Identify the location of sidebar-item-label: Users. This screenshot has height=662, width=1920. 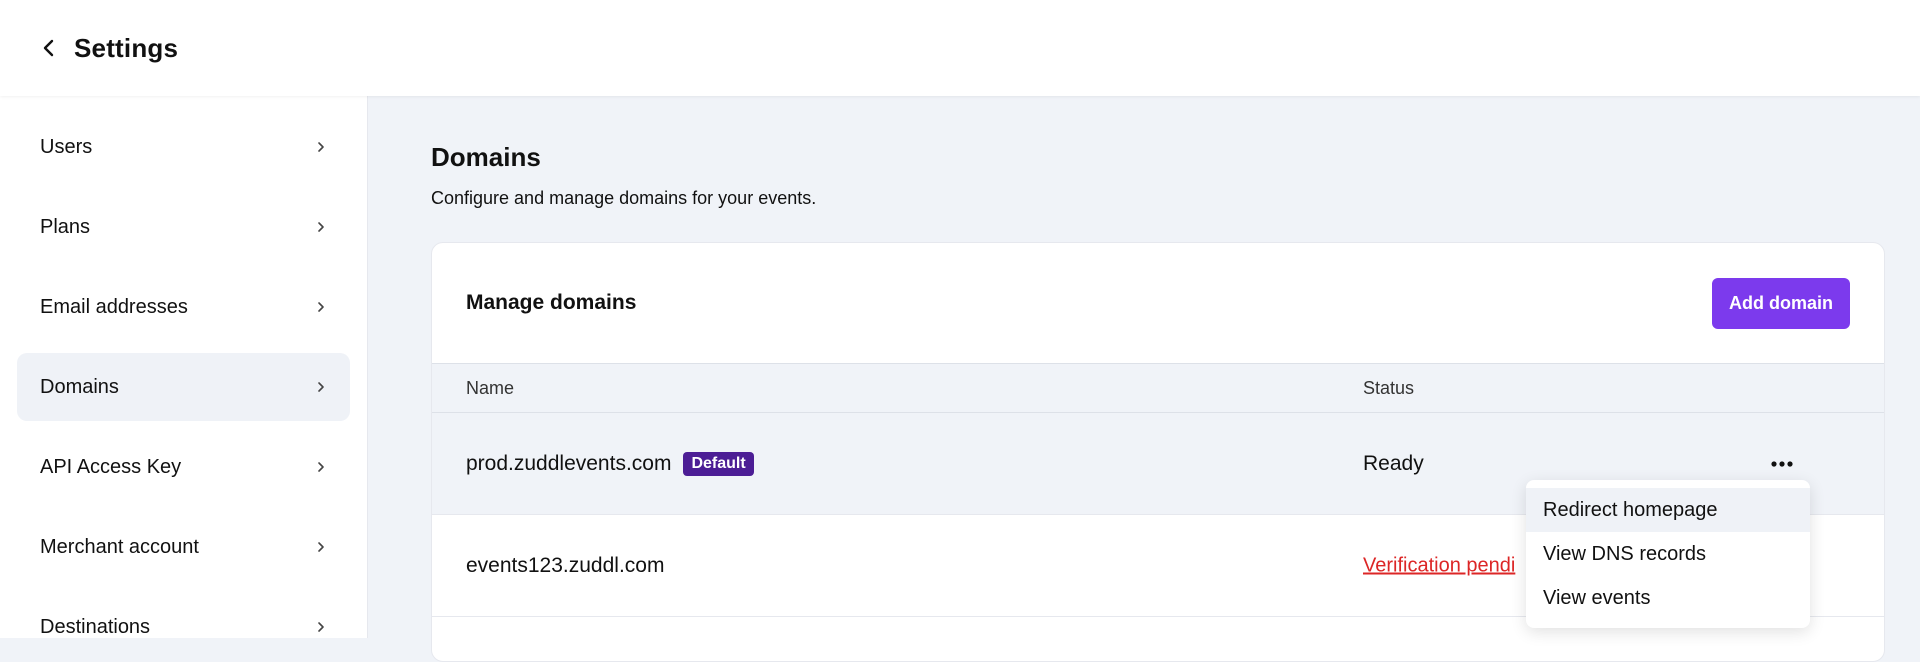
(66, 146).